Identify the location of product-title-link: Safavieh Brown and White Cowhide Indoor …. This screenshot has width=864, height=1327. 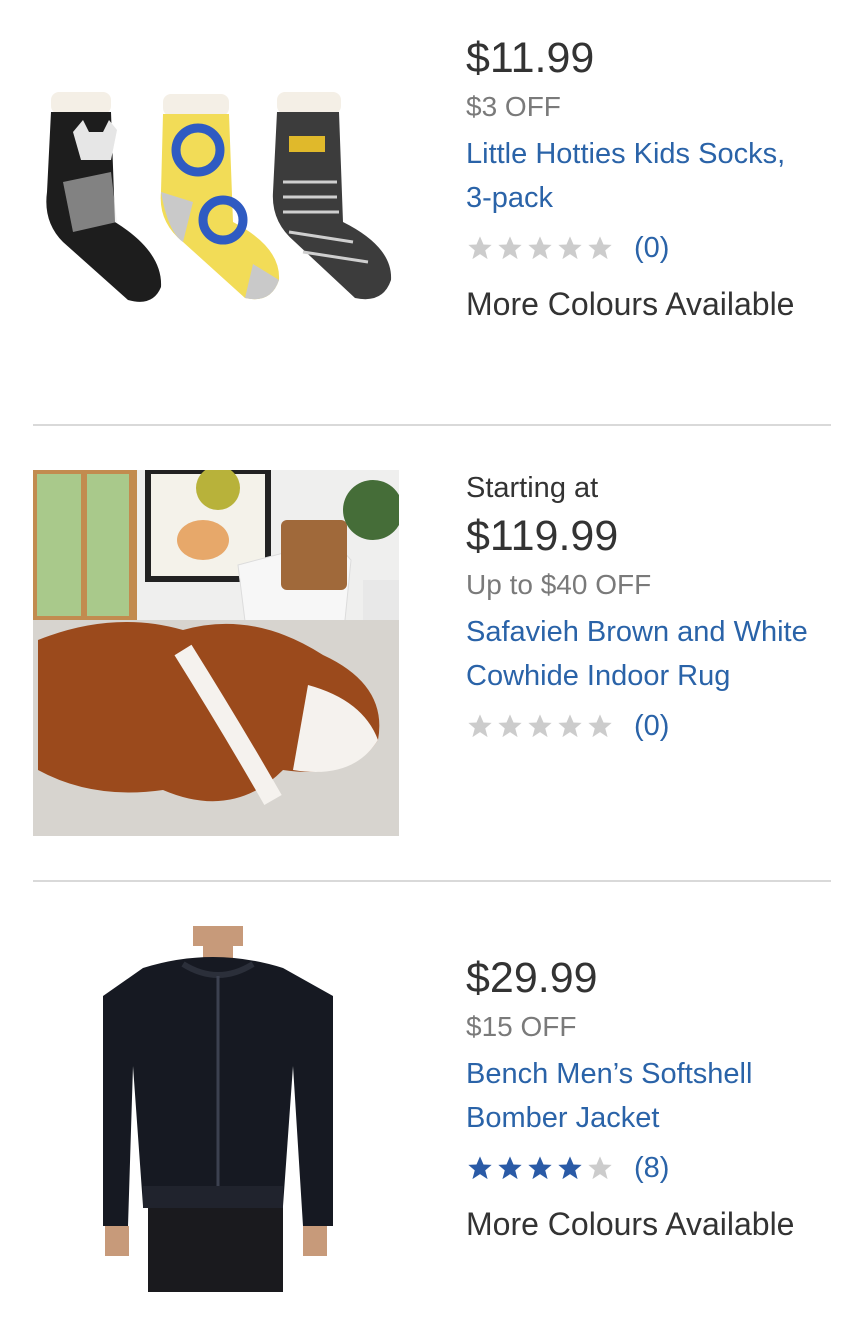
(656, 654).